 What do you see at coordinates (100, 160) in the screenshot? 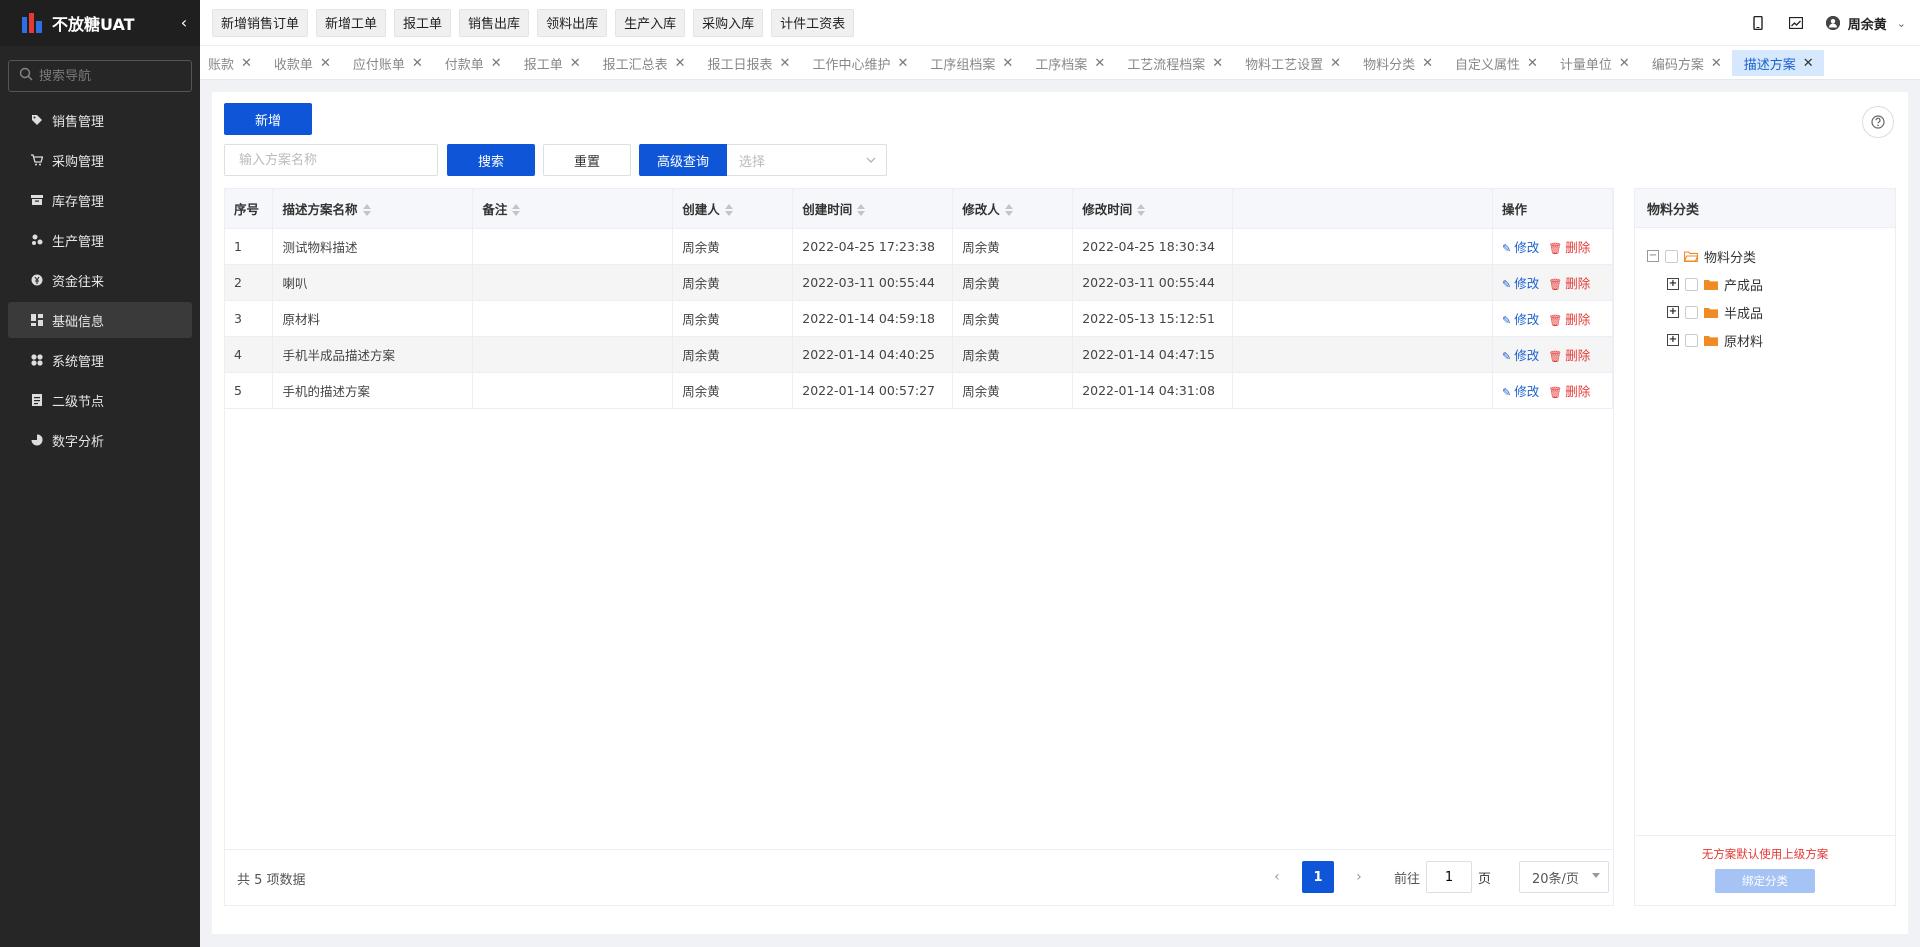
I see `sidebar-item-purchase: 采购管理` at bounding box center [100, 160].